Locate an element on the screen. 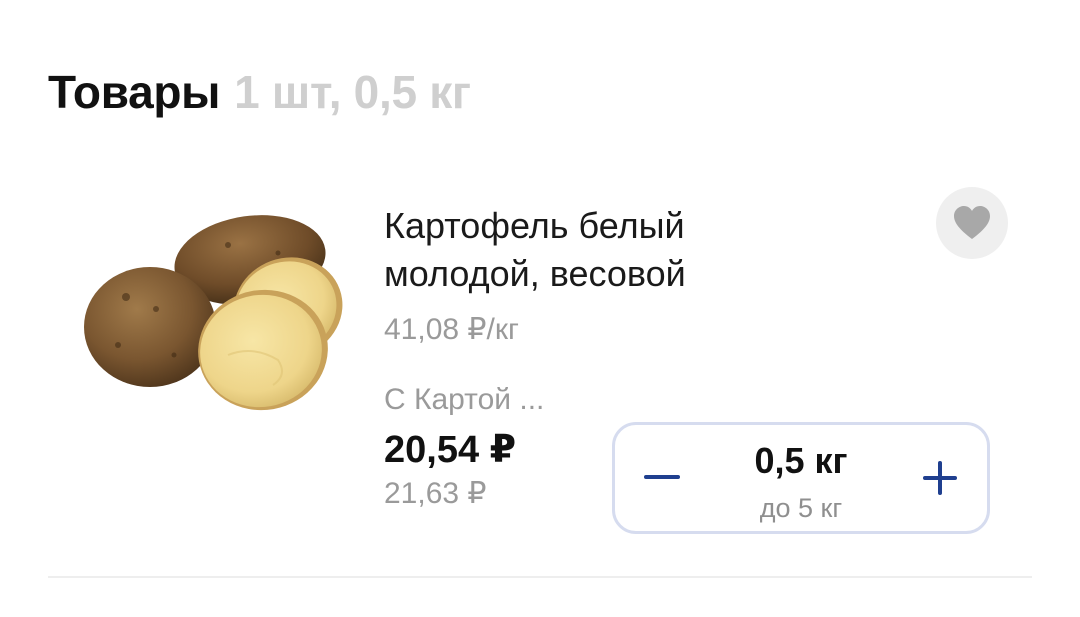 The width and height of the screenshot is (1080, 617). increase-button is located at coordinates (940, 478).